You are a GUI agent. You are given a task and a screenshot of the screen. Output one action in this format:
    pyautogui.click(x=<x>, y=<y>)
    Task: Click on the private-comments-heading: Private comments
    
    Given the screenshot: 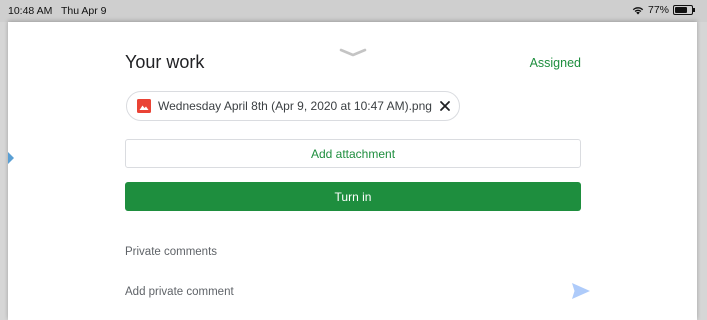 What is the action you would take?
    pyautogui.click(x=171, y=252)
    